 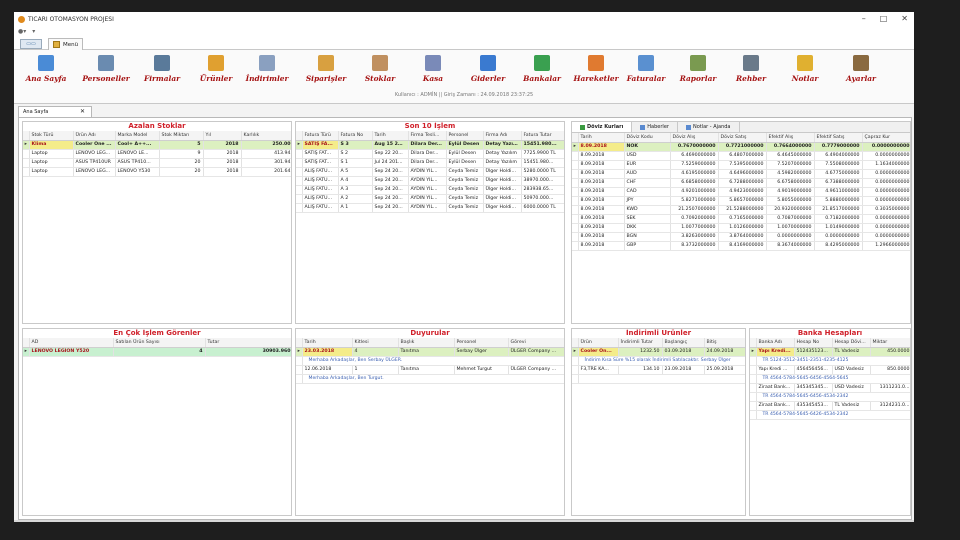 I want to click on tab-notlar-ajanda: Notlar - Ajanda, so click(x=709, y=127).